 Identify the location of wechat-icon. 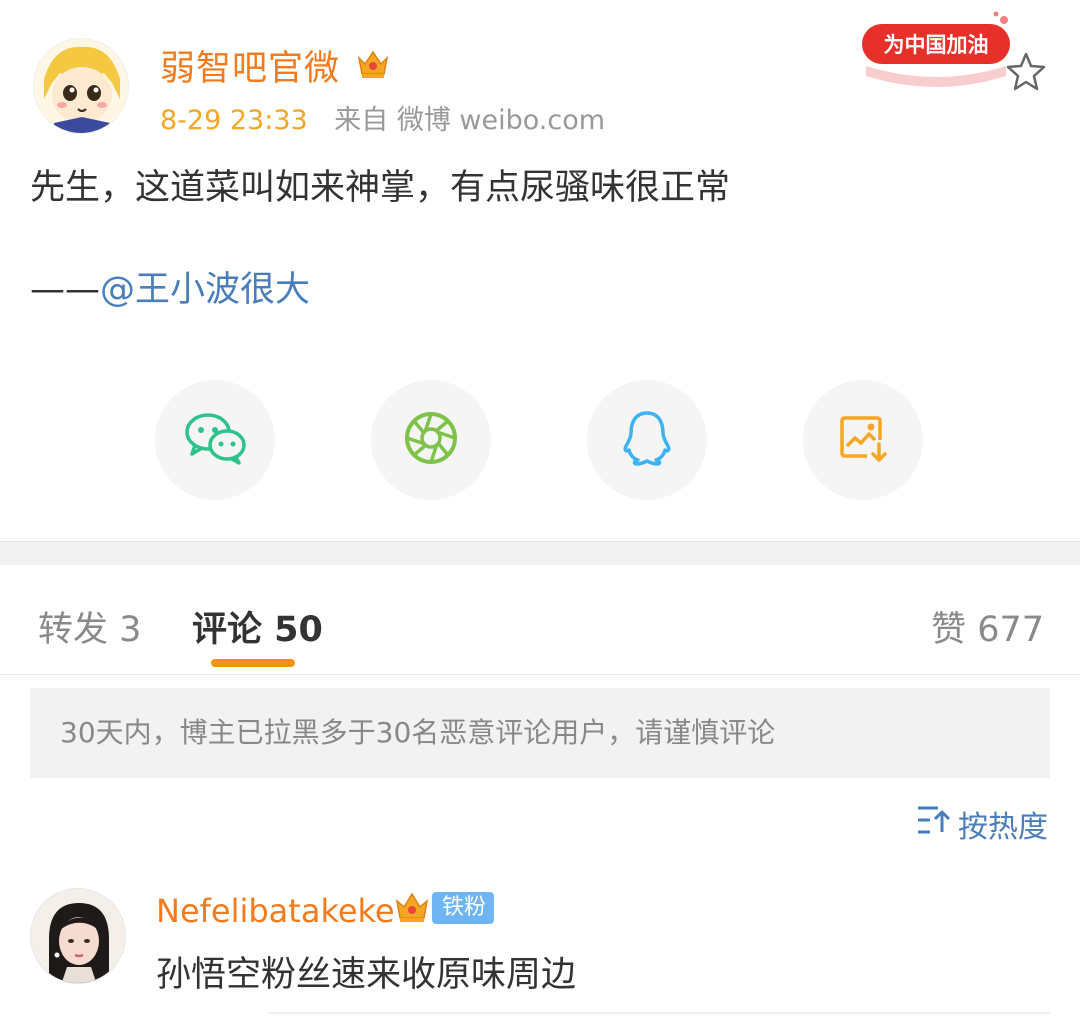
(215, 440).